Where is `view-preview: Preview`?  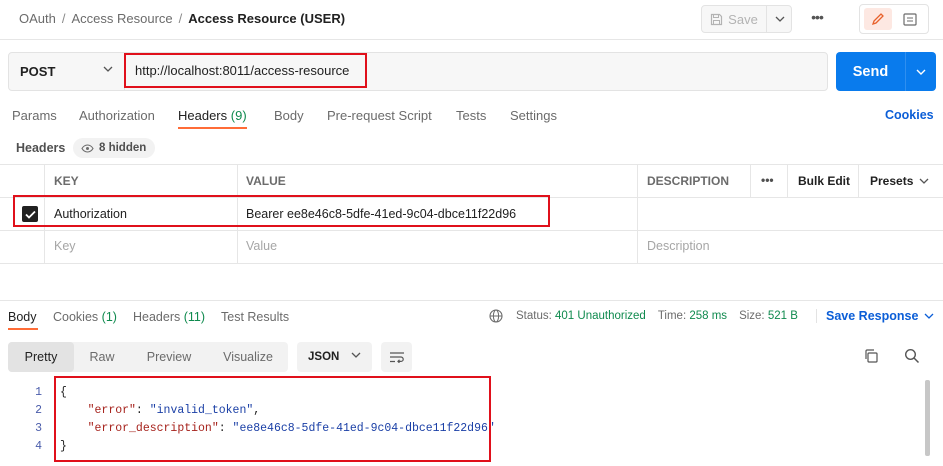
view-preview: Preview is located at coordinates (169, 357).